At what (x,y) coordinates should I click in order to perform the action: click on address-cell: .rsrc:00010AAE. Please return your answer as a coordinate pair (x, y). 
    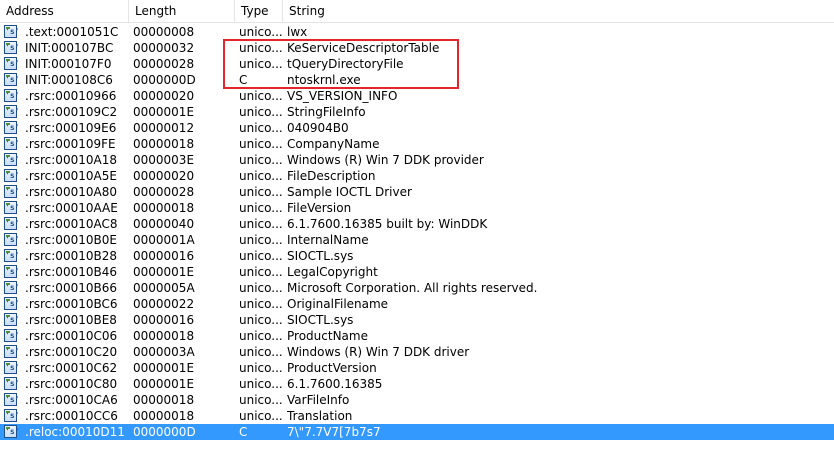
    Looking at the image, I should click on (71, 208).